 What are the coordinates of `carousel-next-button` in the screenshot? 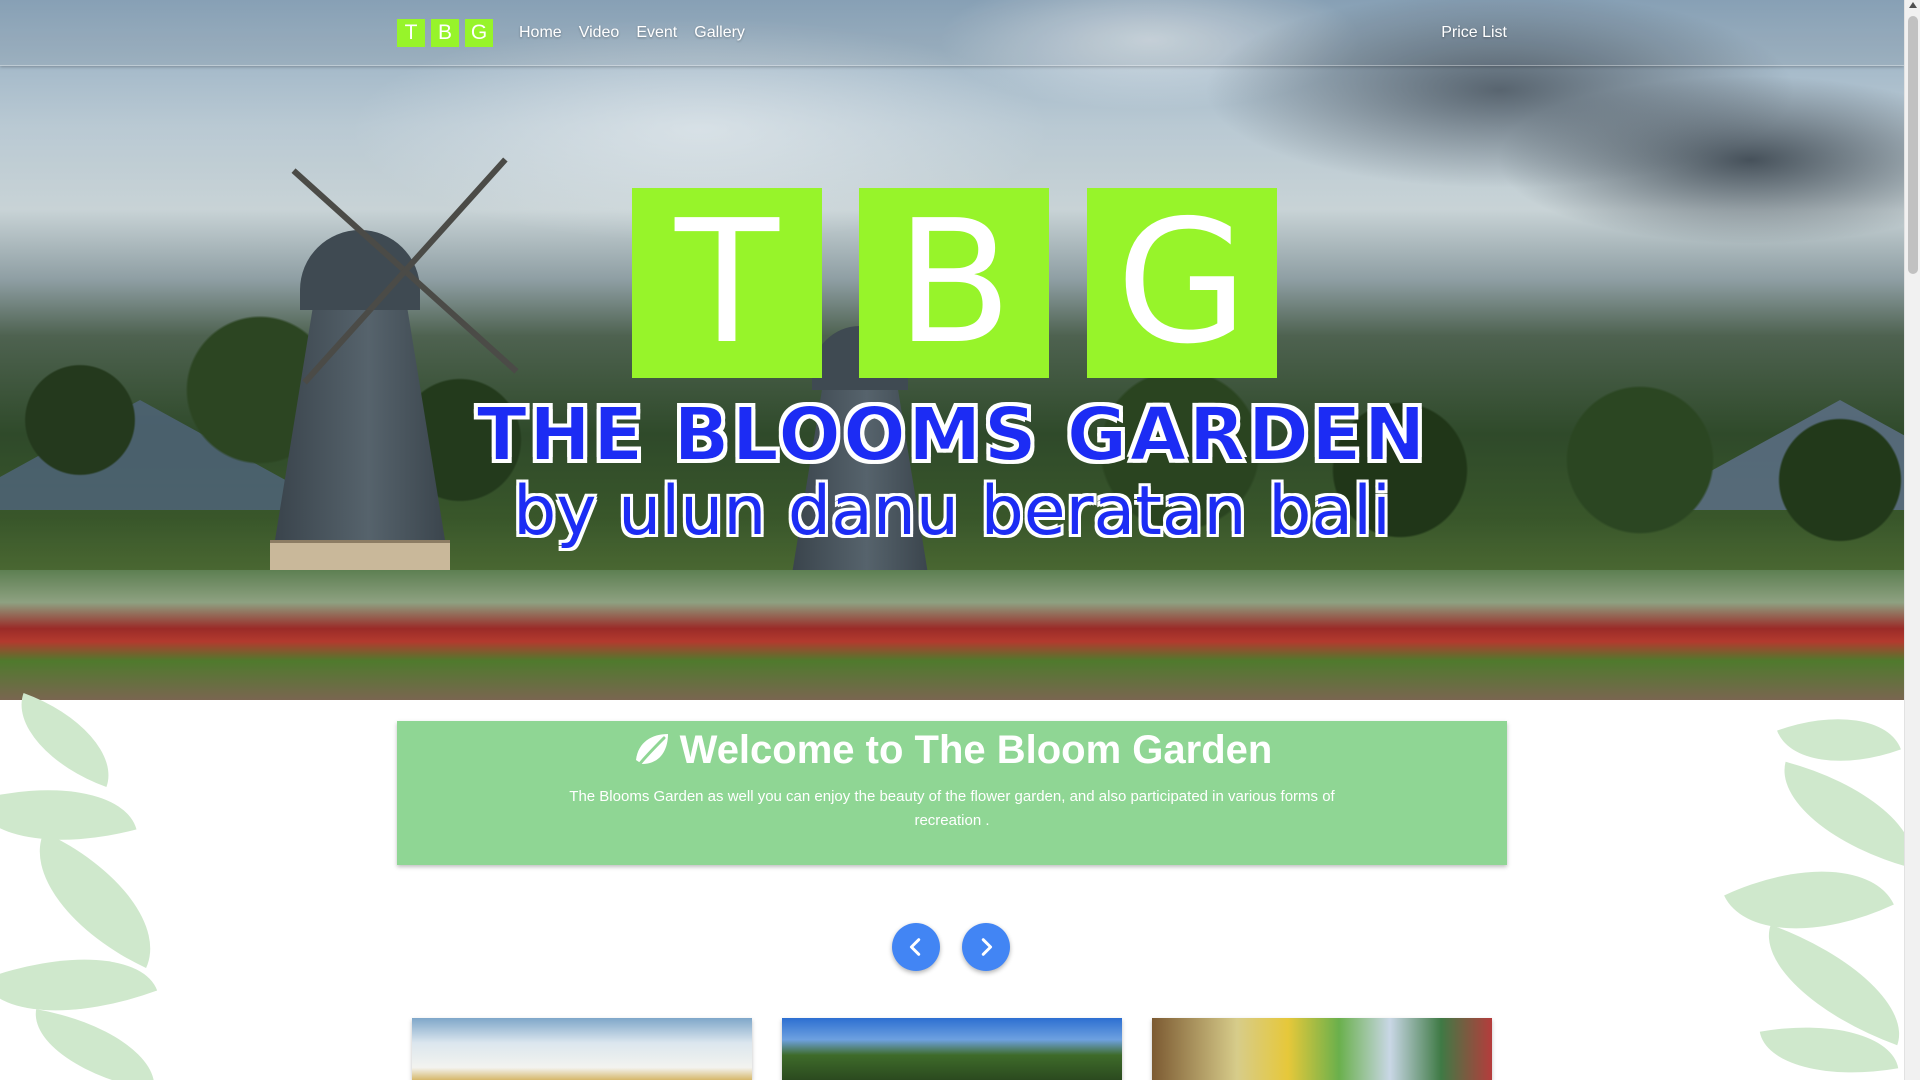 It's located at (986, 947).